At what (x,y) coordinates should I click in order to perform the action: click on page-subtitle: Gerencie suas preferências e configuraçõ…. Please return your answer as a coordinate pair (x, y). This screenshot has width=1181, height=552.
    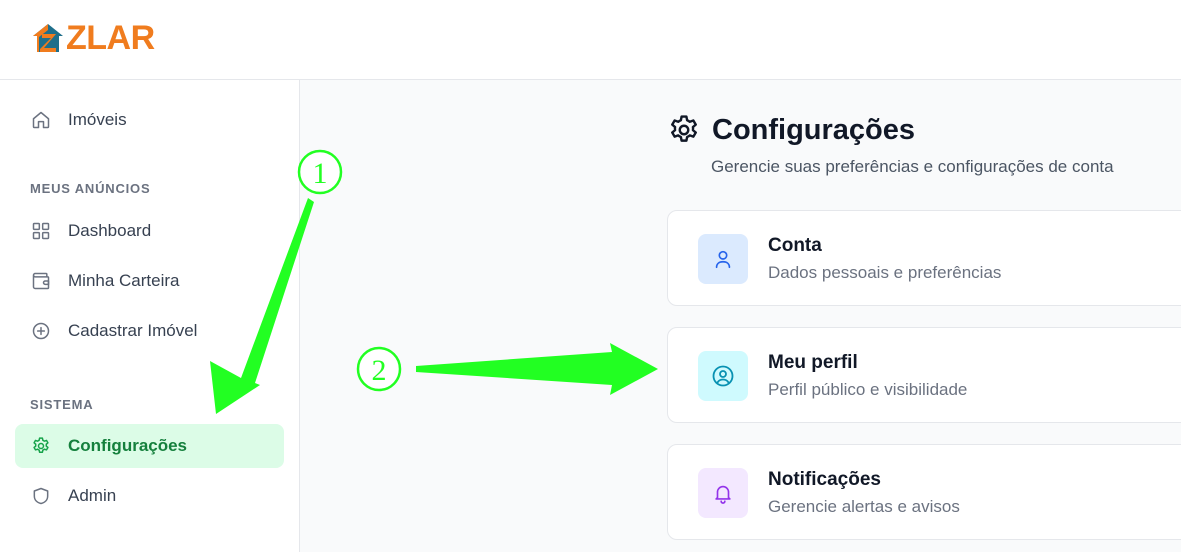
    Looking at the image, I should click on (912, 166).